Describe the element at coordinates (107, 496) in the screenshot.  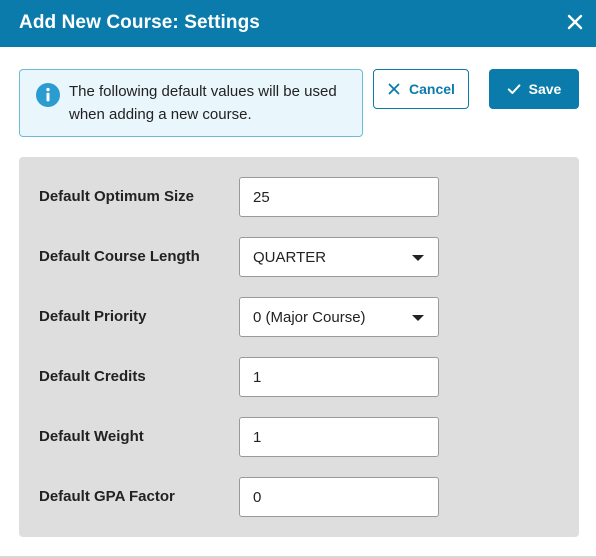
I see `gpa-factor-label: Default GPA Factor` at that location.